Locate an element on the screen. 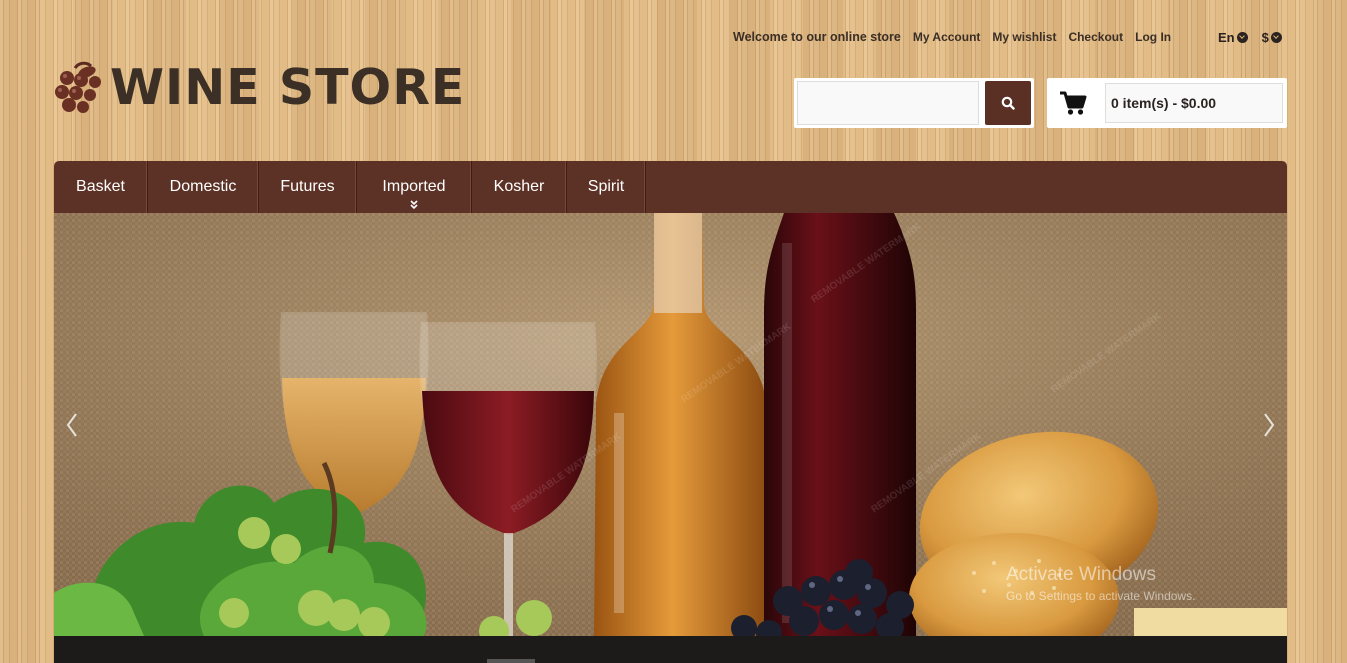 This screenshot has width=1347, height=663. search-button is located at coordinates (1008, 103).